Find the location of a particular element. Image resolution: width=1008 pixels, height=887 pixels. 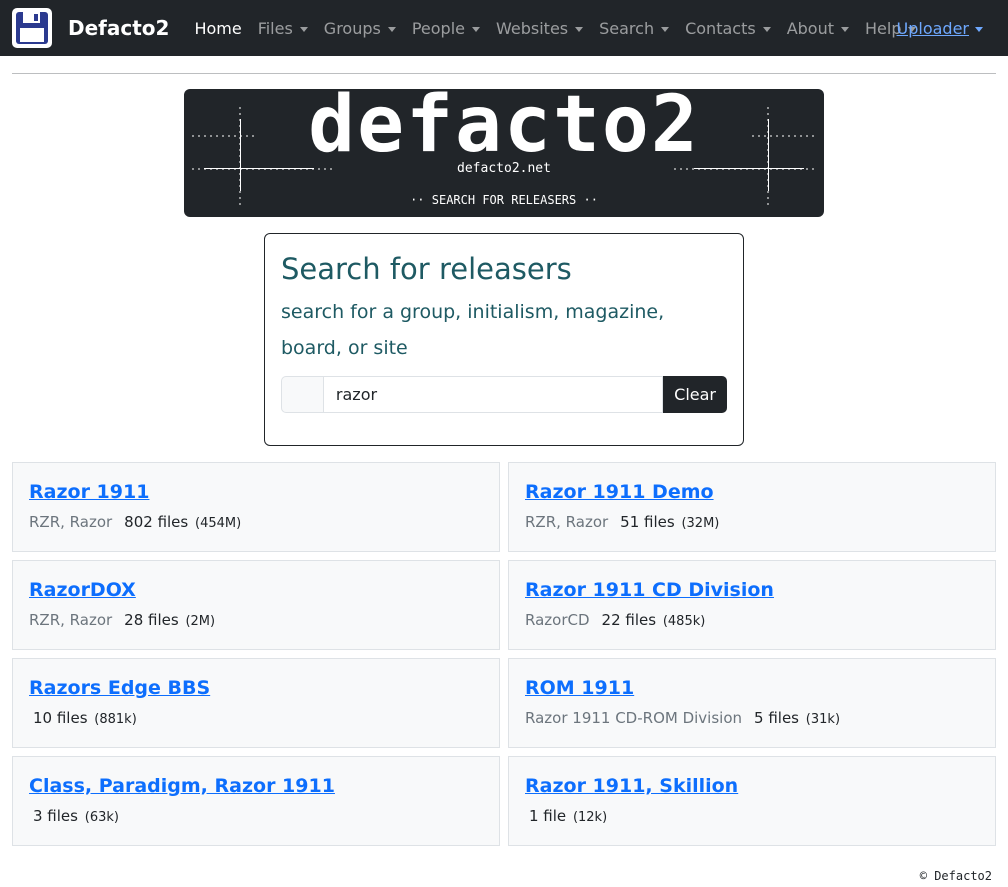

result-meta: 3 files (63k) is located at coordinates (74, 816).